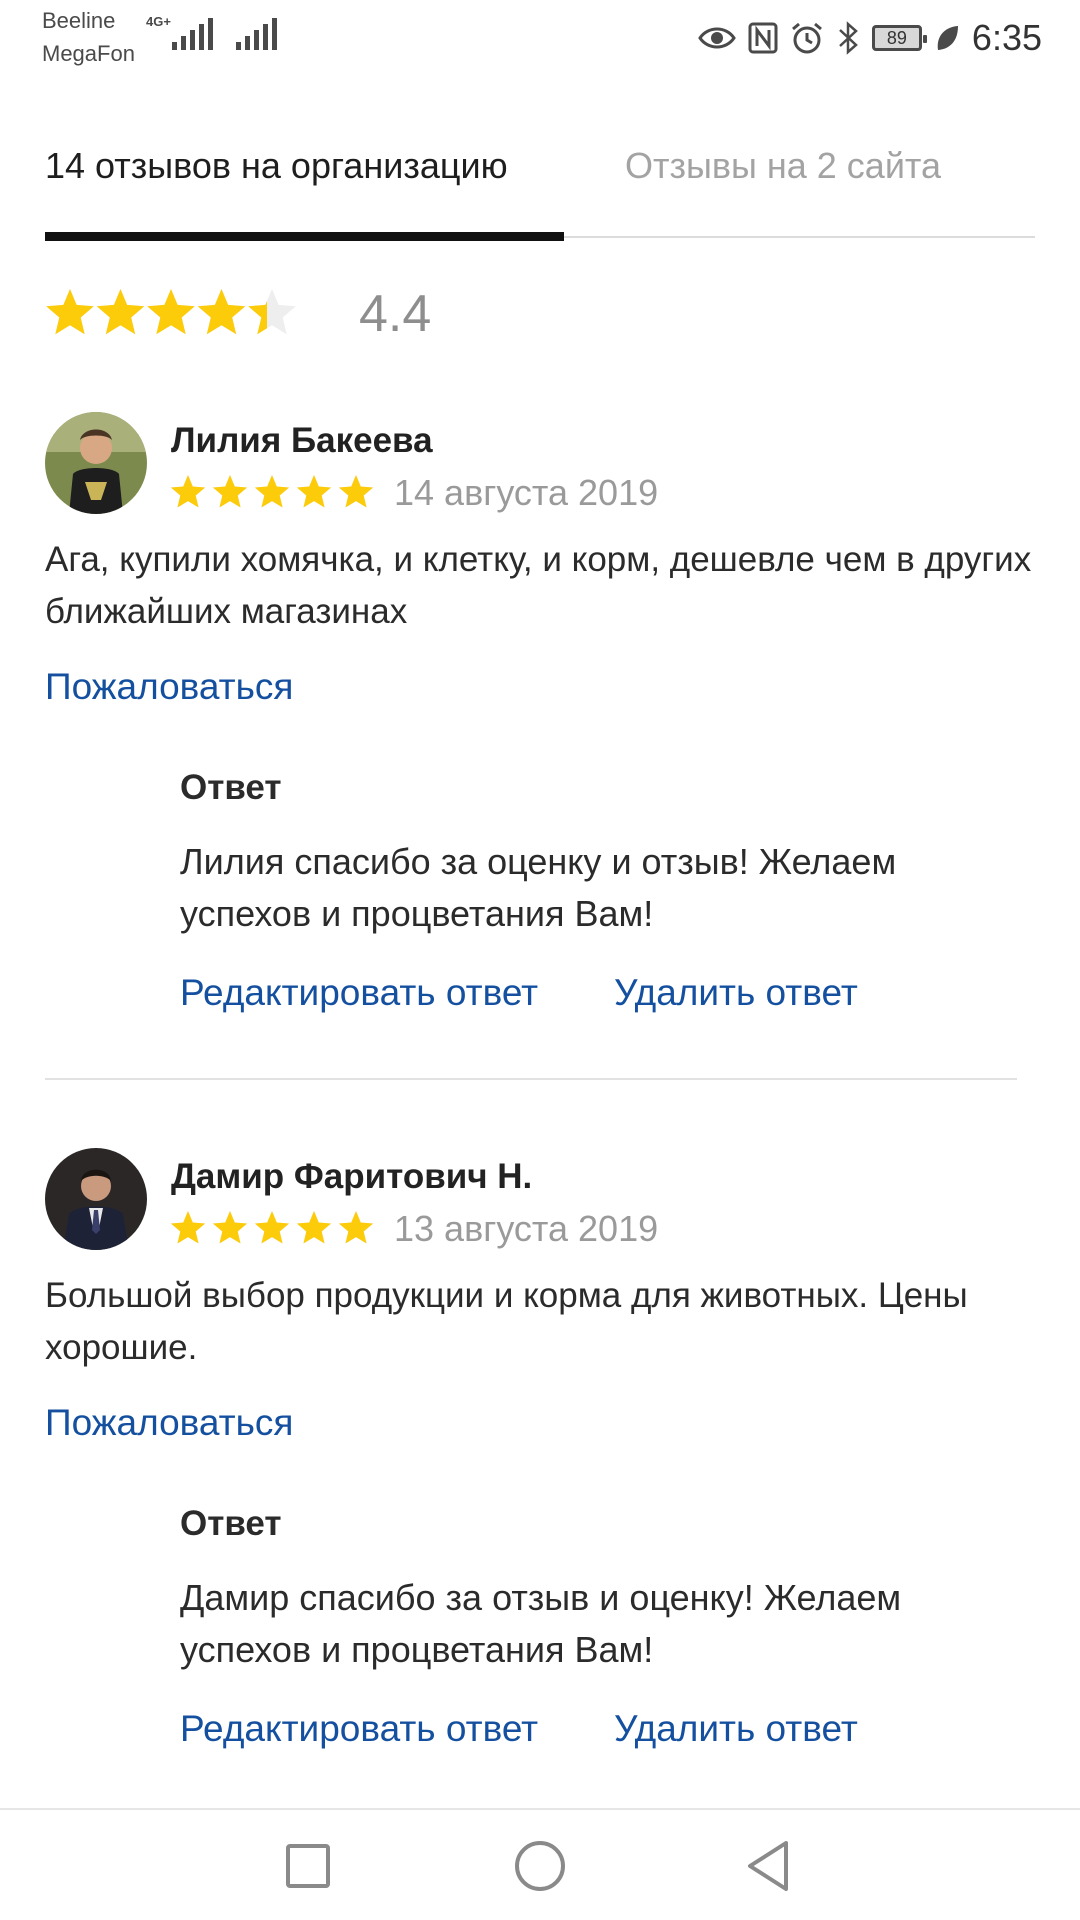  Describe the element at coordinates (899, 38) in the screenshot. I see `battery-icon: 89` at that location.